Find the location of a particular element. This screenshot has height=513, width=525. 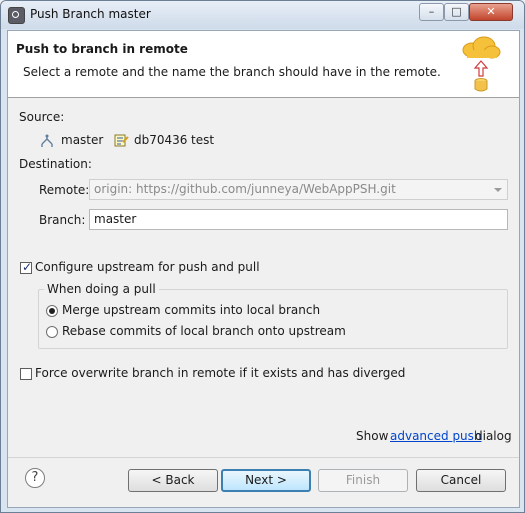

commit-icon is located at coordinates (121, 140).